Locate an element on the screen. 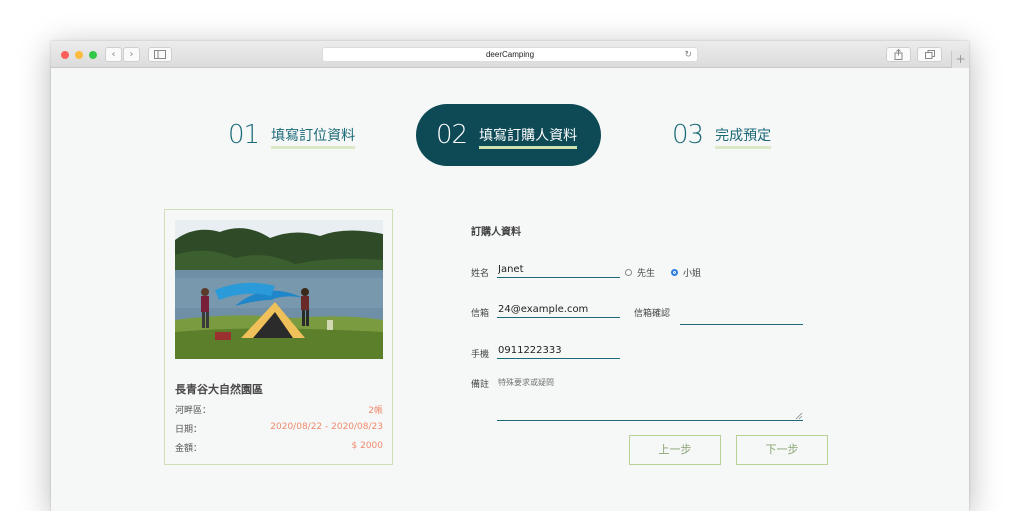 This screenshot has width=1024, height=511. url-text: deerCamping is located at coordinates (510, 54).